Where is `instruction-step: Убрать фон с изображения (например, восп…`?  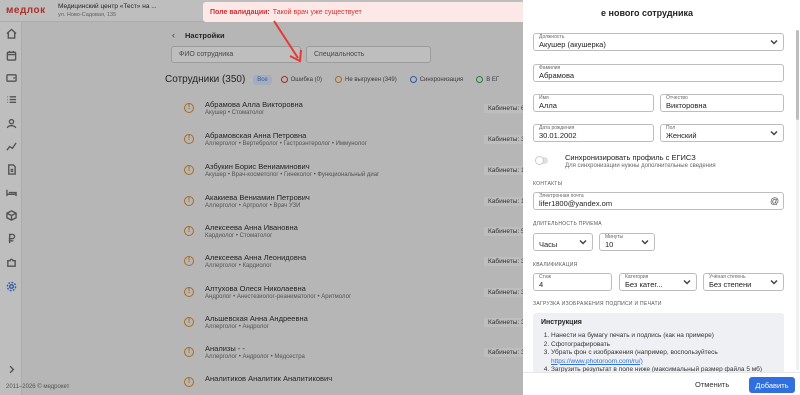
instruction-step: Убрать фон с изображения (например, восп… is located at coordinates (663, 357).